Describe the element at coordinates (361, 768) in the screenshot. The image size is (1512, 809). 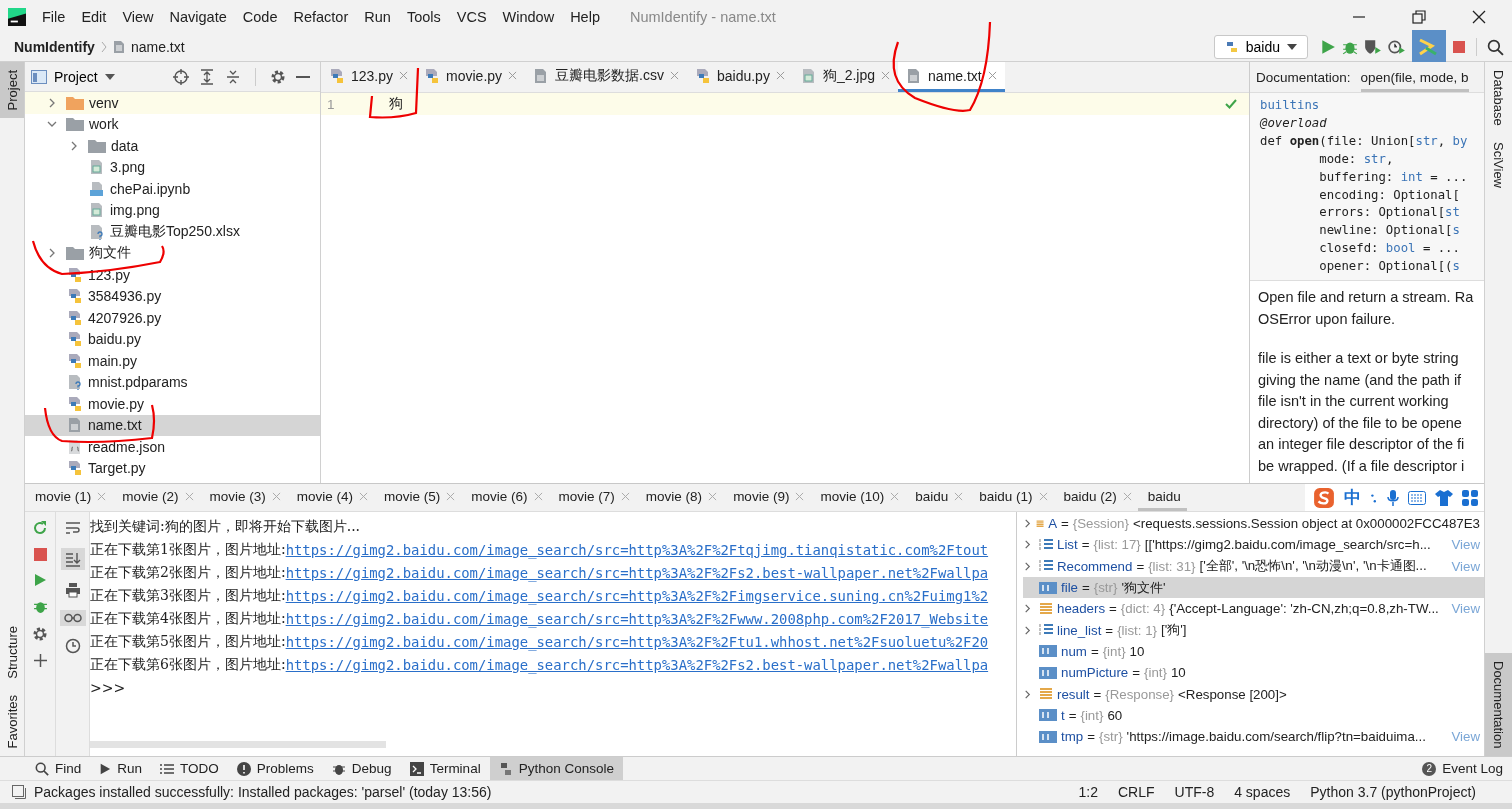
I see `tool-window-button: Debug` at that location.